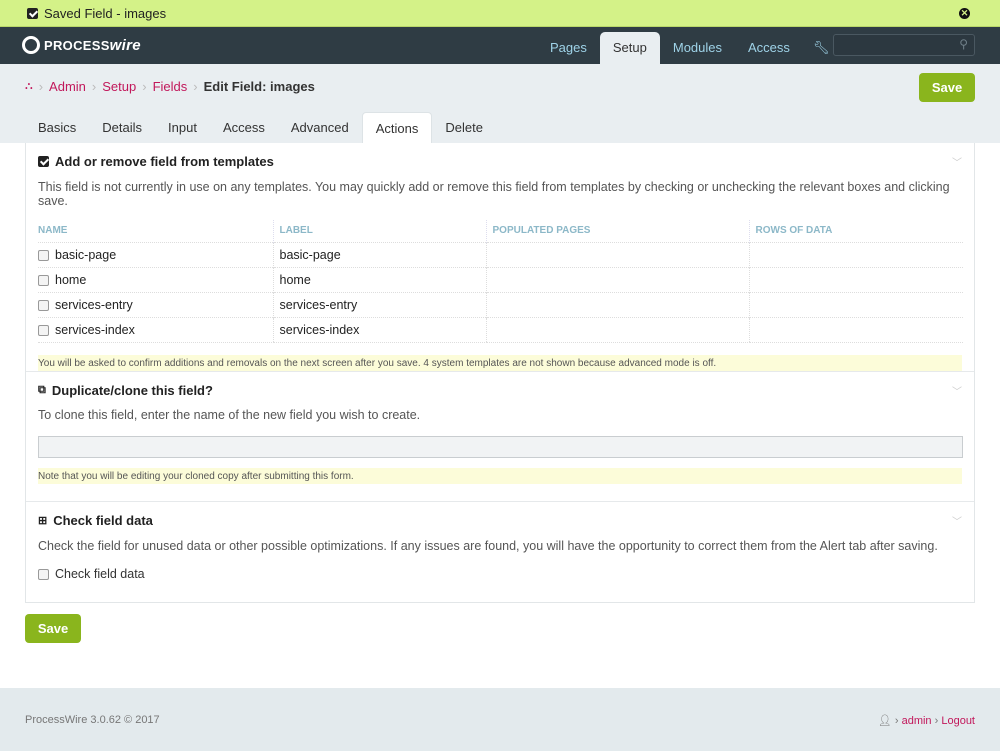  Describe the element at coordinates (500, 520) in the screenshot. I see `check-section-header: ⊞ Check field data` at that location.